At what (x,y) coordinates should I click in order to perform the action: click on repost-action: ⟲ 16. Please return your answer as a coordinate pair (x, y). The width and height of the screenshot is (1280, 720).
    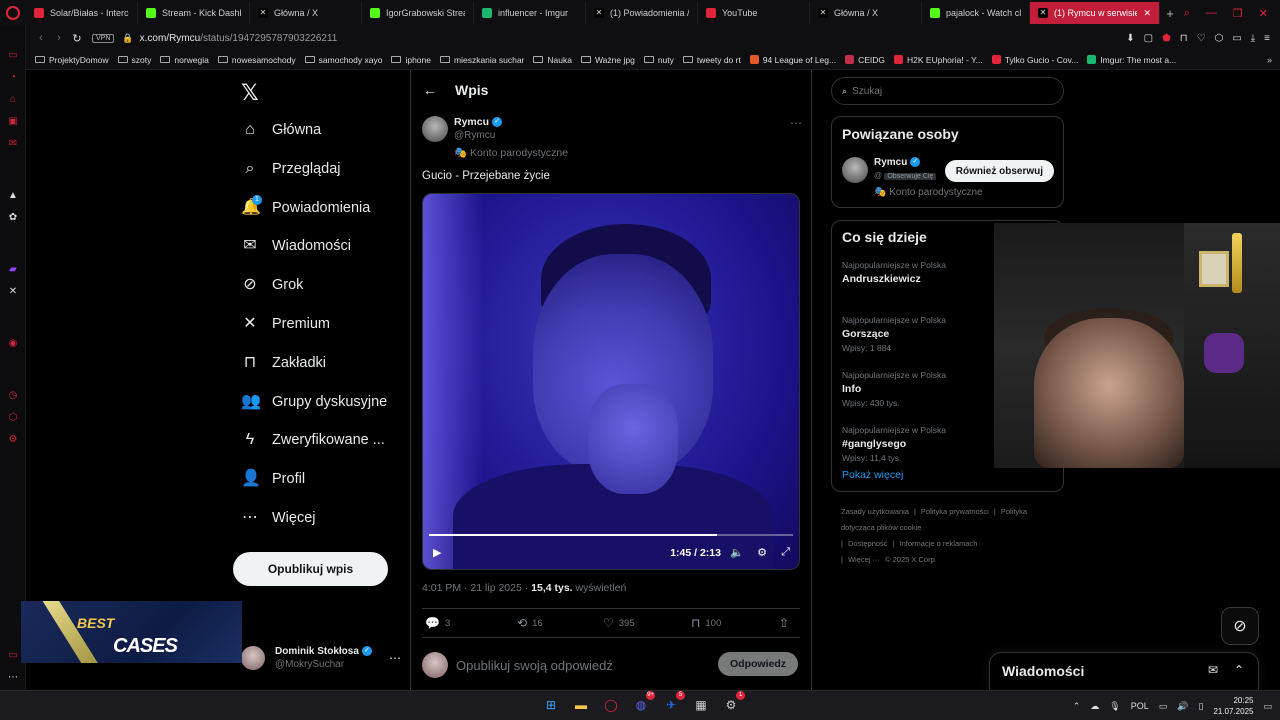
    Looking at the image, I should click on (560, 623).